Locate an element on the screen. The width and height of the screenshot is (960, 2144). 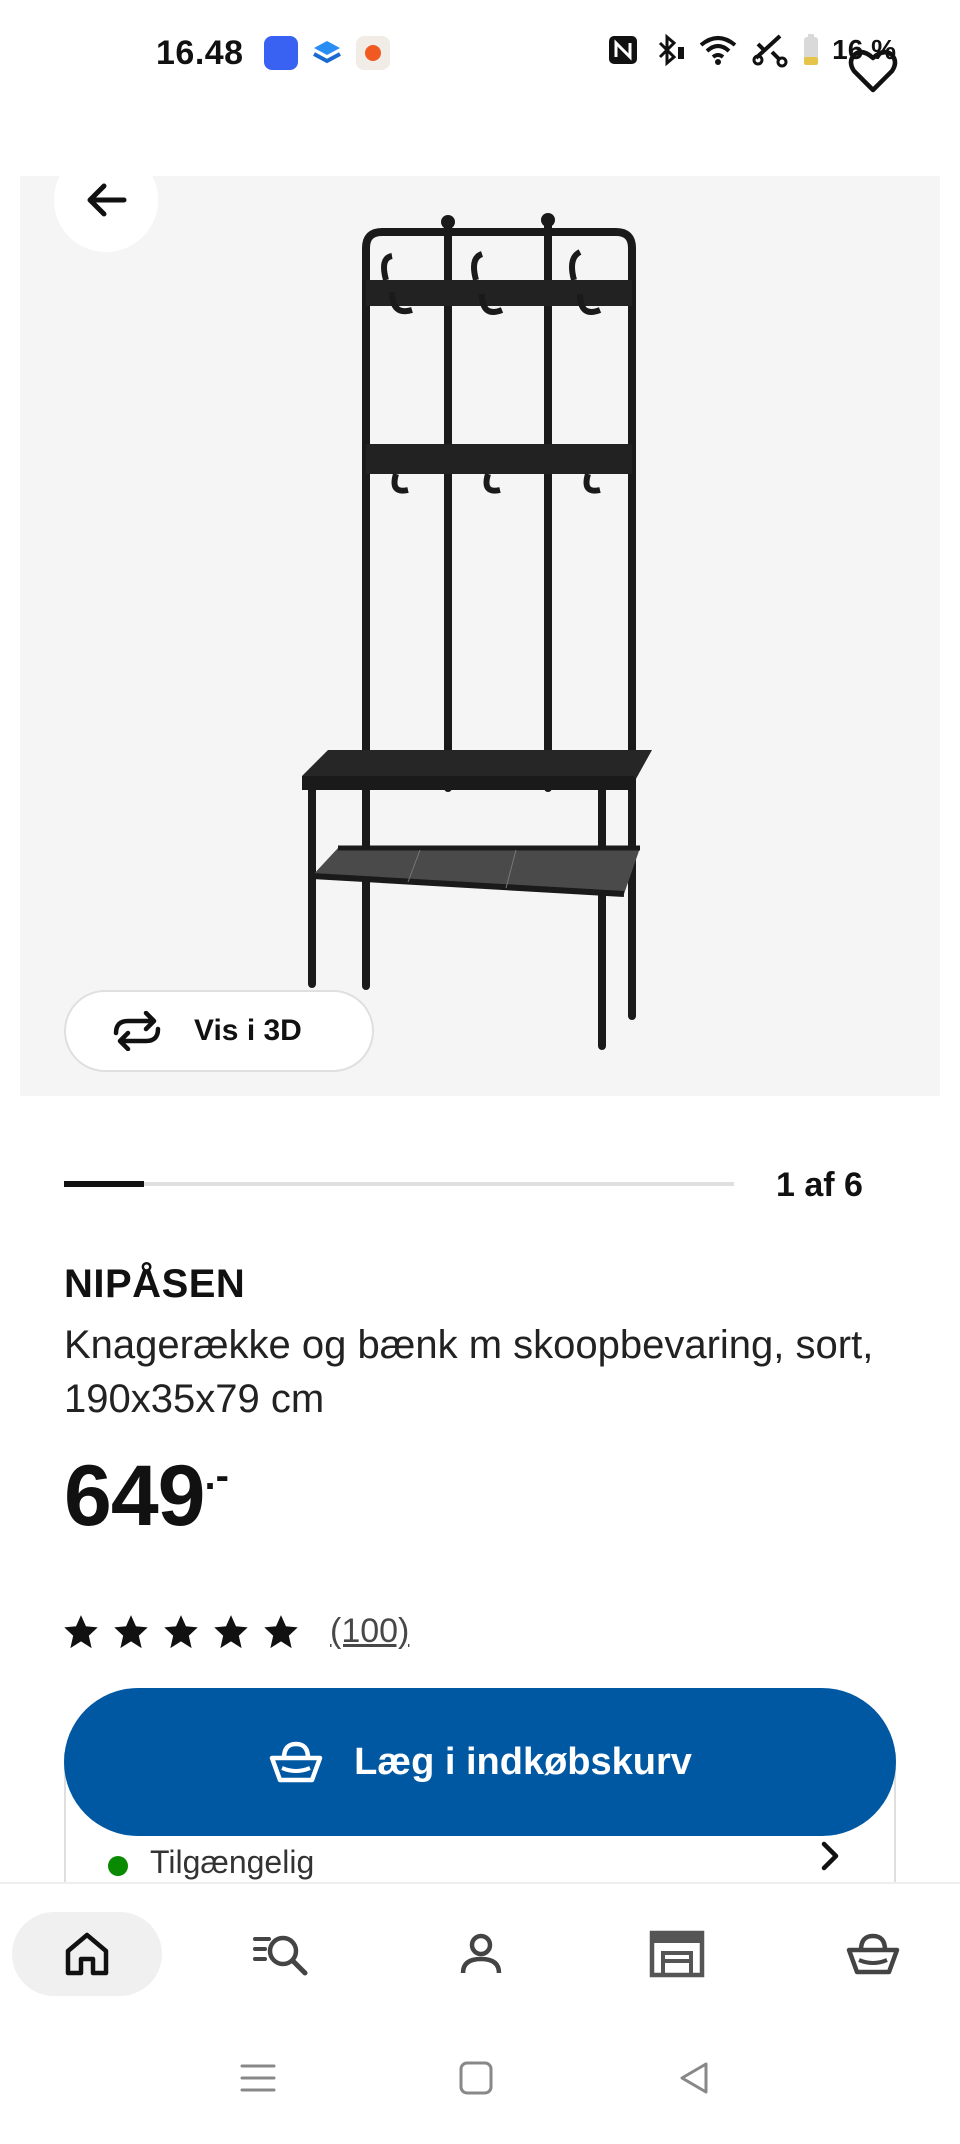
add-to-cart-label: Læg i indkøbskurv is located at coordinates (523, 1761).